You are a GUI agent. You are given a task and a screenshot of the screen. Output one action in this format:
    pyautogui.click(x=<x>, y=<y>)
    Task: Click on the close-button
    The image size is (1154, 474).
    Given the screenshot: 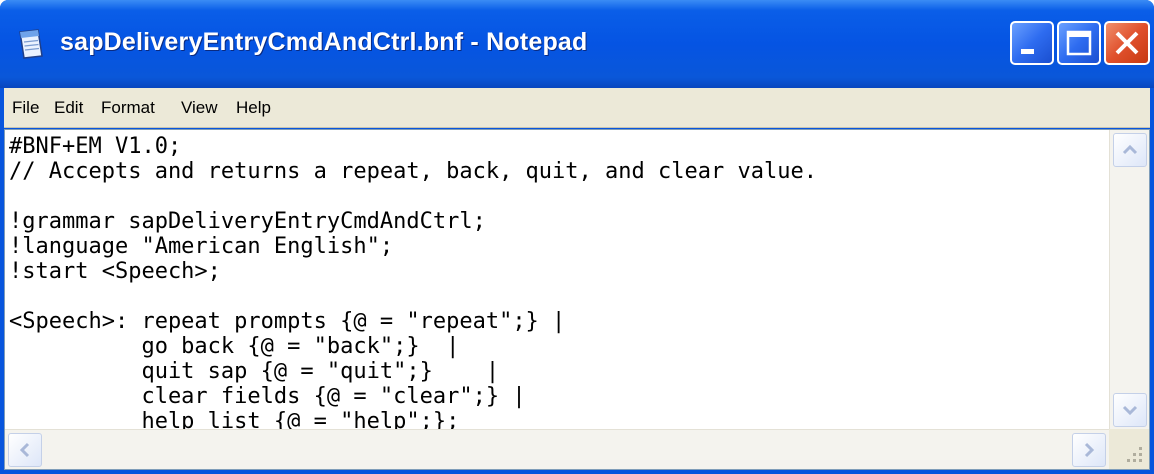 What is the action you would take?
    pyautogui.click(x=1127, y=43)
    